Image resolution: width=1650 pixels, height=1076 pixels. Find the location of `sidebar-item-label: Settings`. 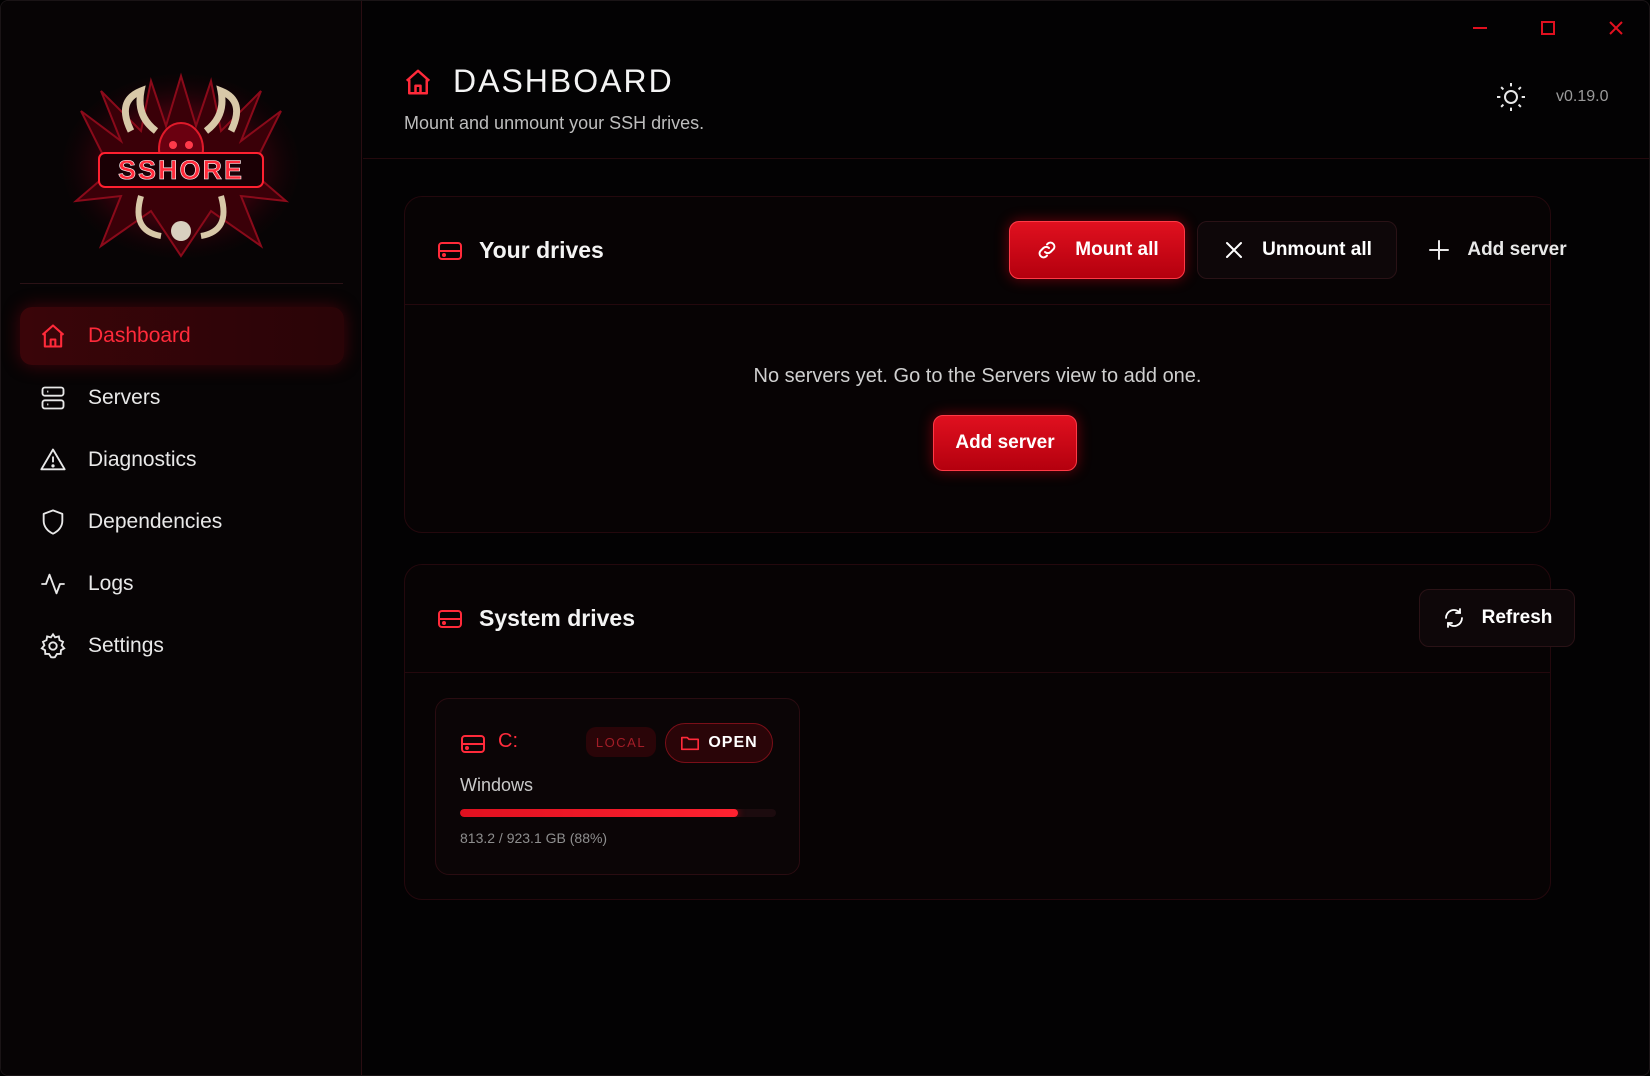

sidebar-item-label: Settings is located at coordinates (126, 645).